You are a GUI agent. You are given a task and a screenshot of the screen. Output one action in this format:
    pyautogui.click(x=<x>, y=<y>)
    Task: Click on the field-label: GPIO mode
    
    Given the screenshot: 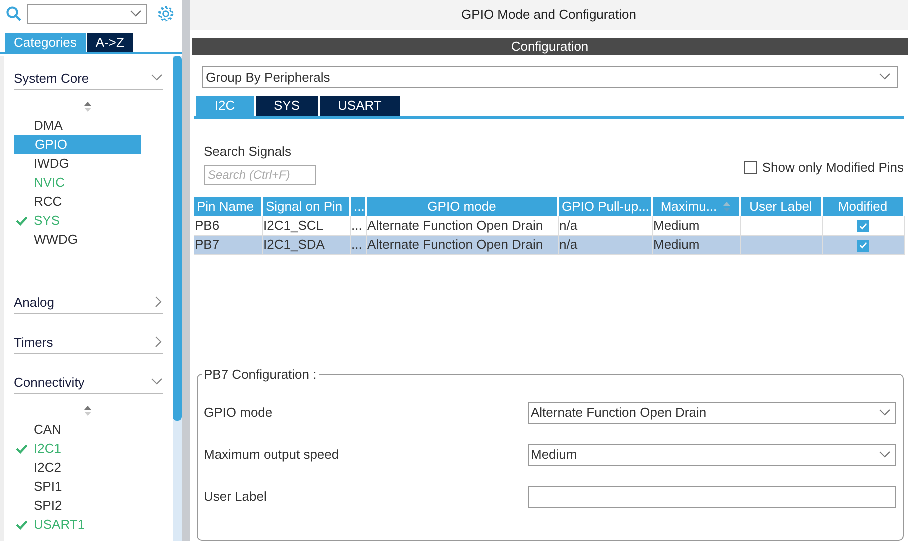 What is the action you would take?
    pyautogui.click(x=238, y=412)
    